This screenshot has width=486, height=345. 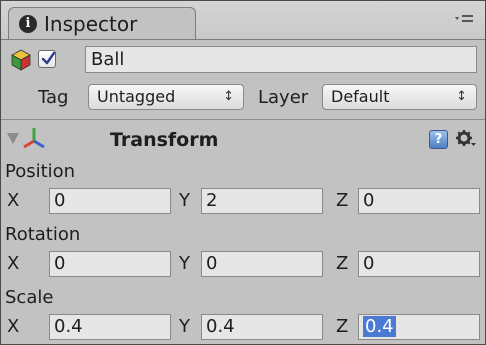 I want to click on scale-x-label: X, so click(x=13, y=326).